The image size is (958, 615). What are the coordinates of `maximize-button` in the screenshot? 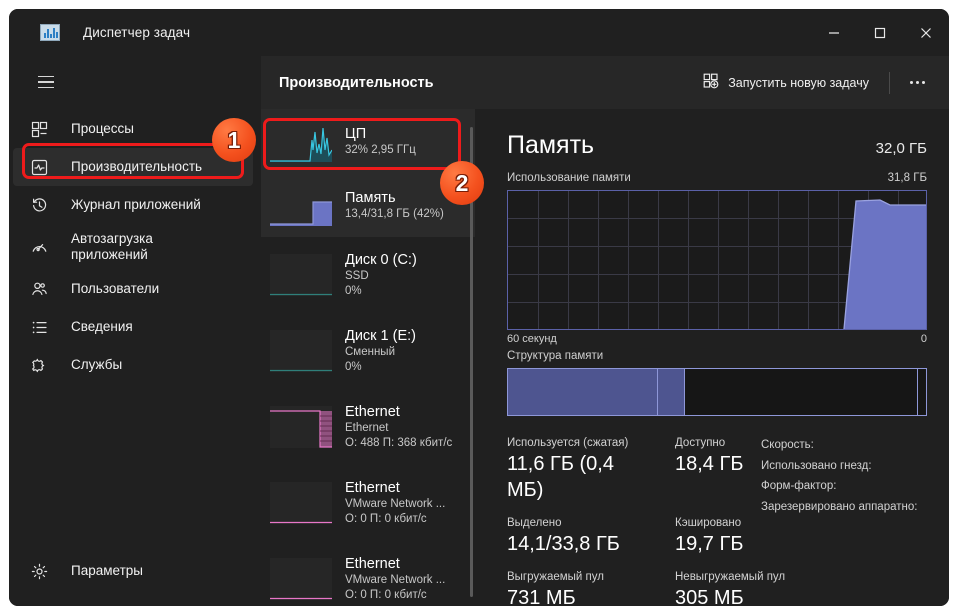 It's located at (880, 32).